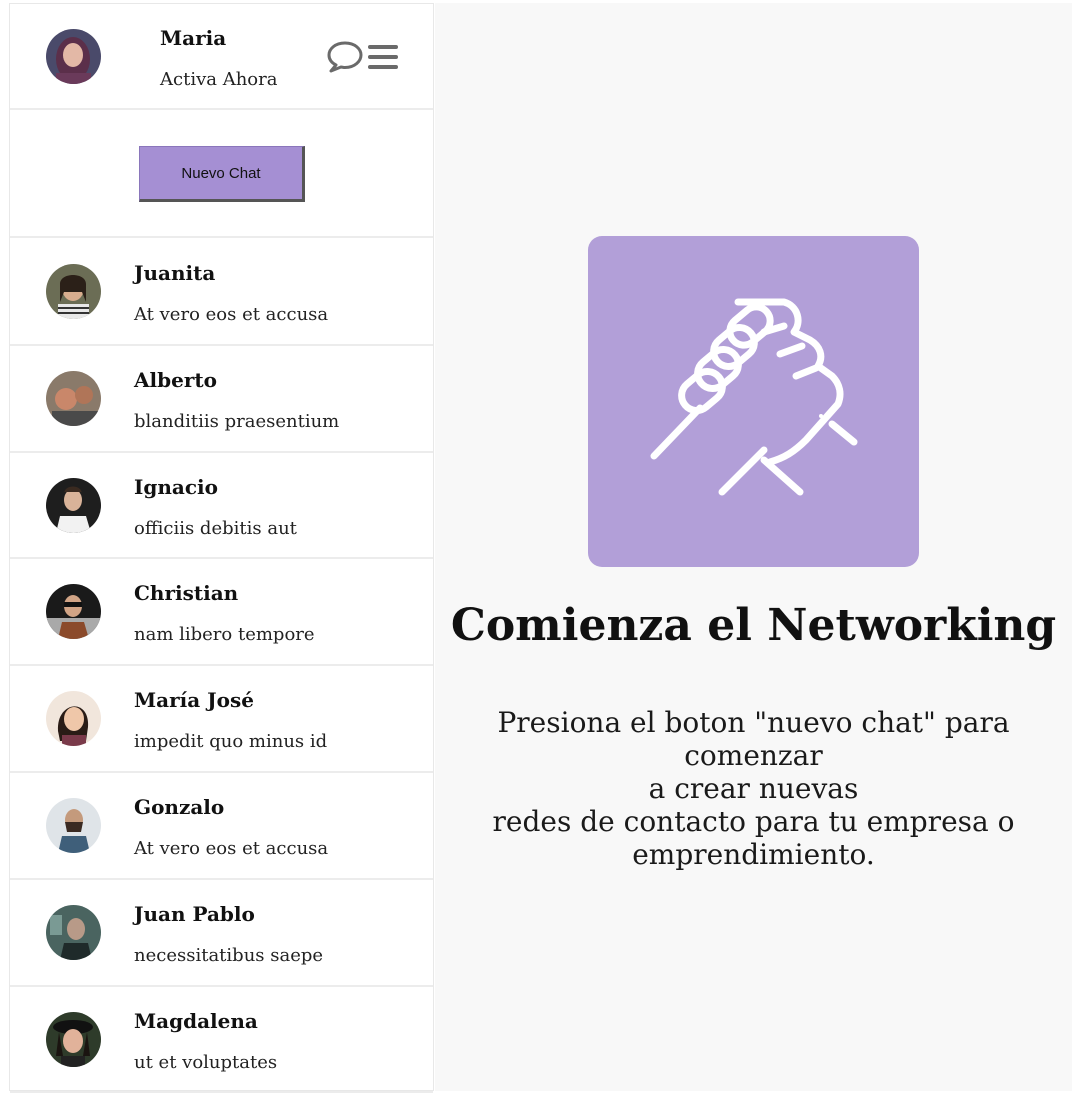 This screenshot has width=1080, height=1095. What do you see at coordinates (186, 593) in the screenshot?
I see `contact-name: Christian` at bounding box center [186, 593].